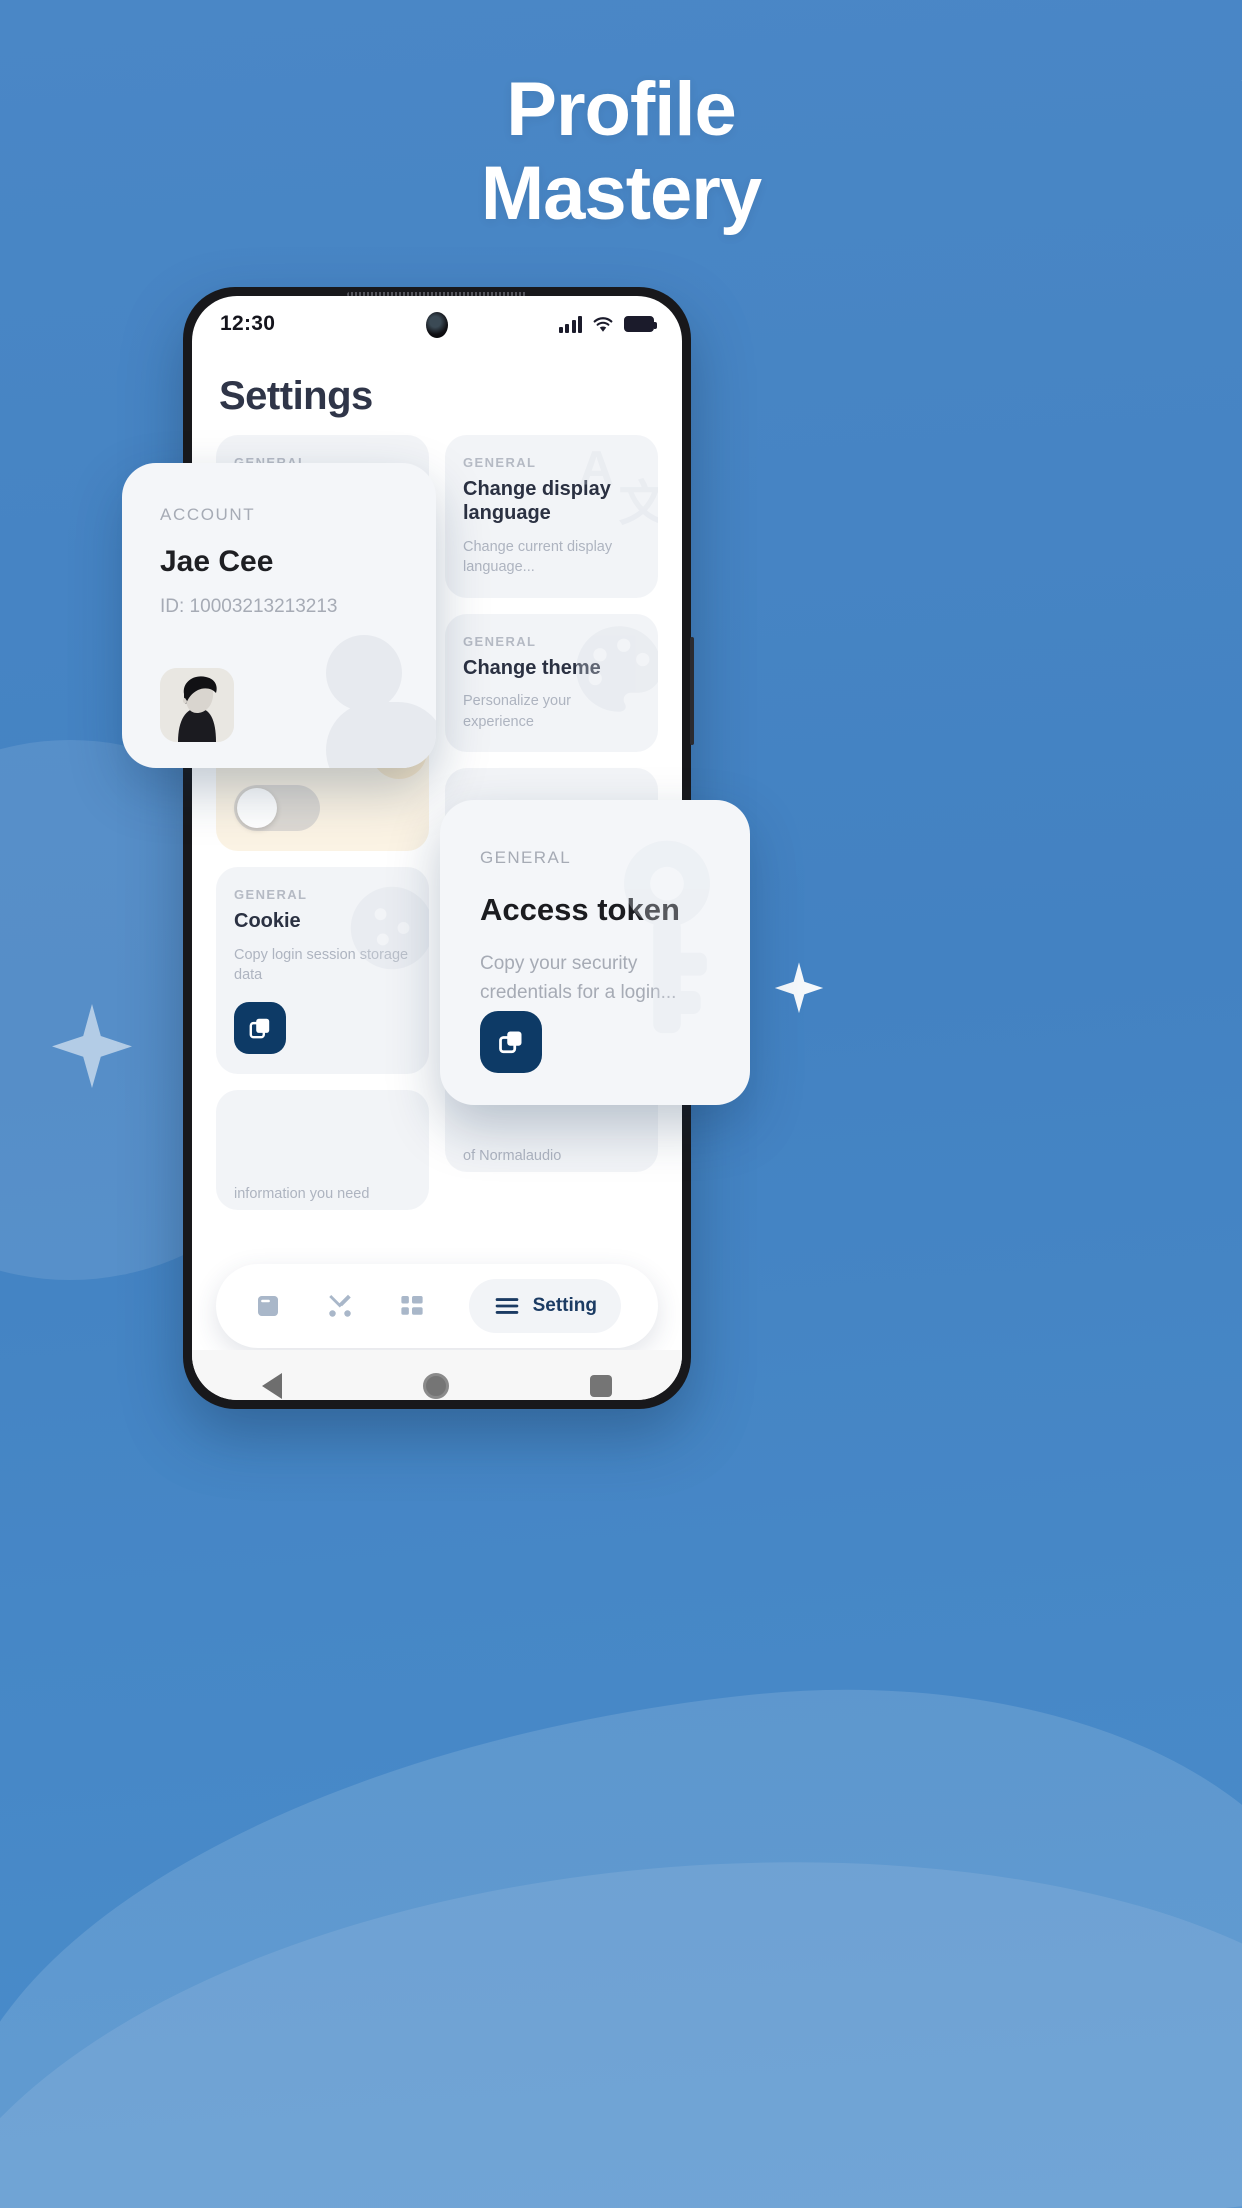  I want to click on key-icon, so click(667, 937).